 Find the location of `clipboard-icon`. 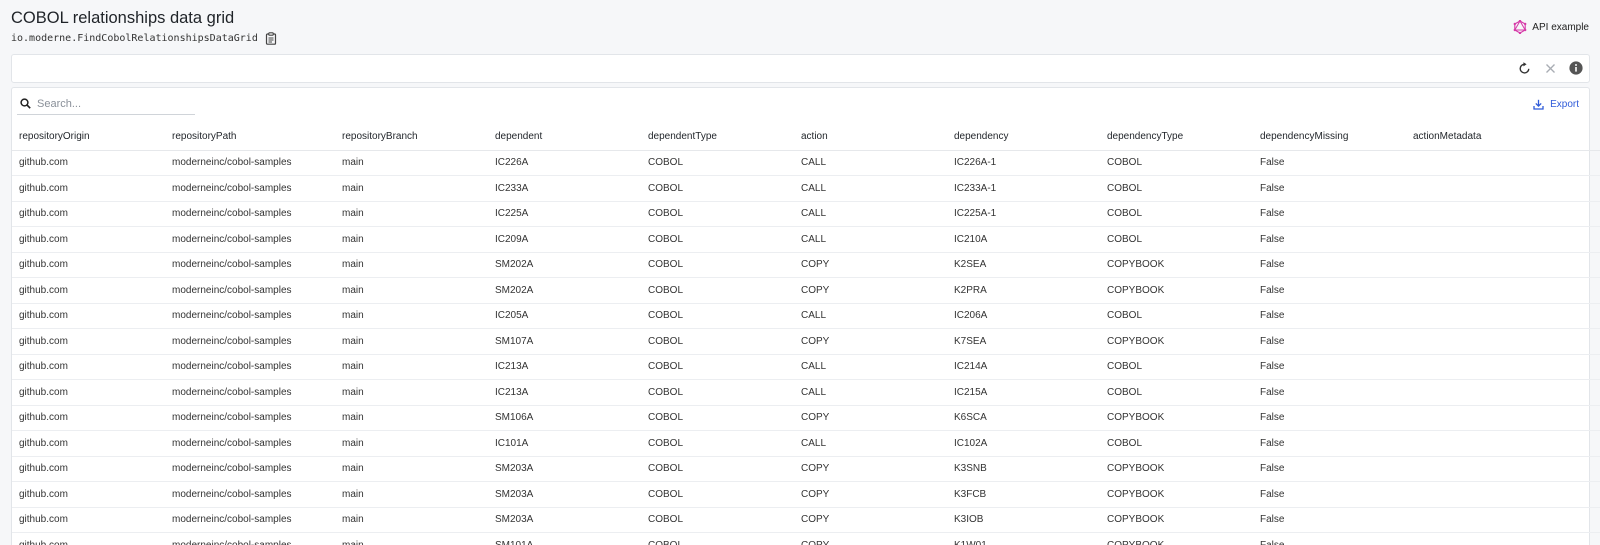

clipboard-icon is located at coordinates (271, 38).